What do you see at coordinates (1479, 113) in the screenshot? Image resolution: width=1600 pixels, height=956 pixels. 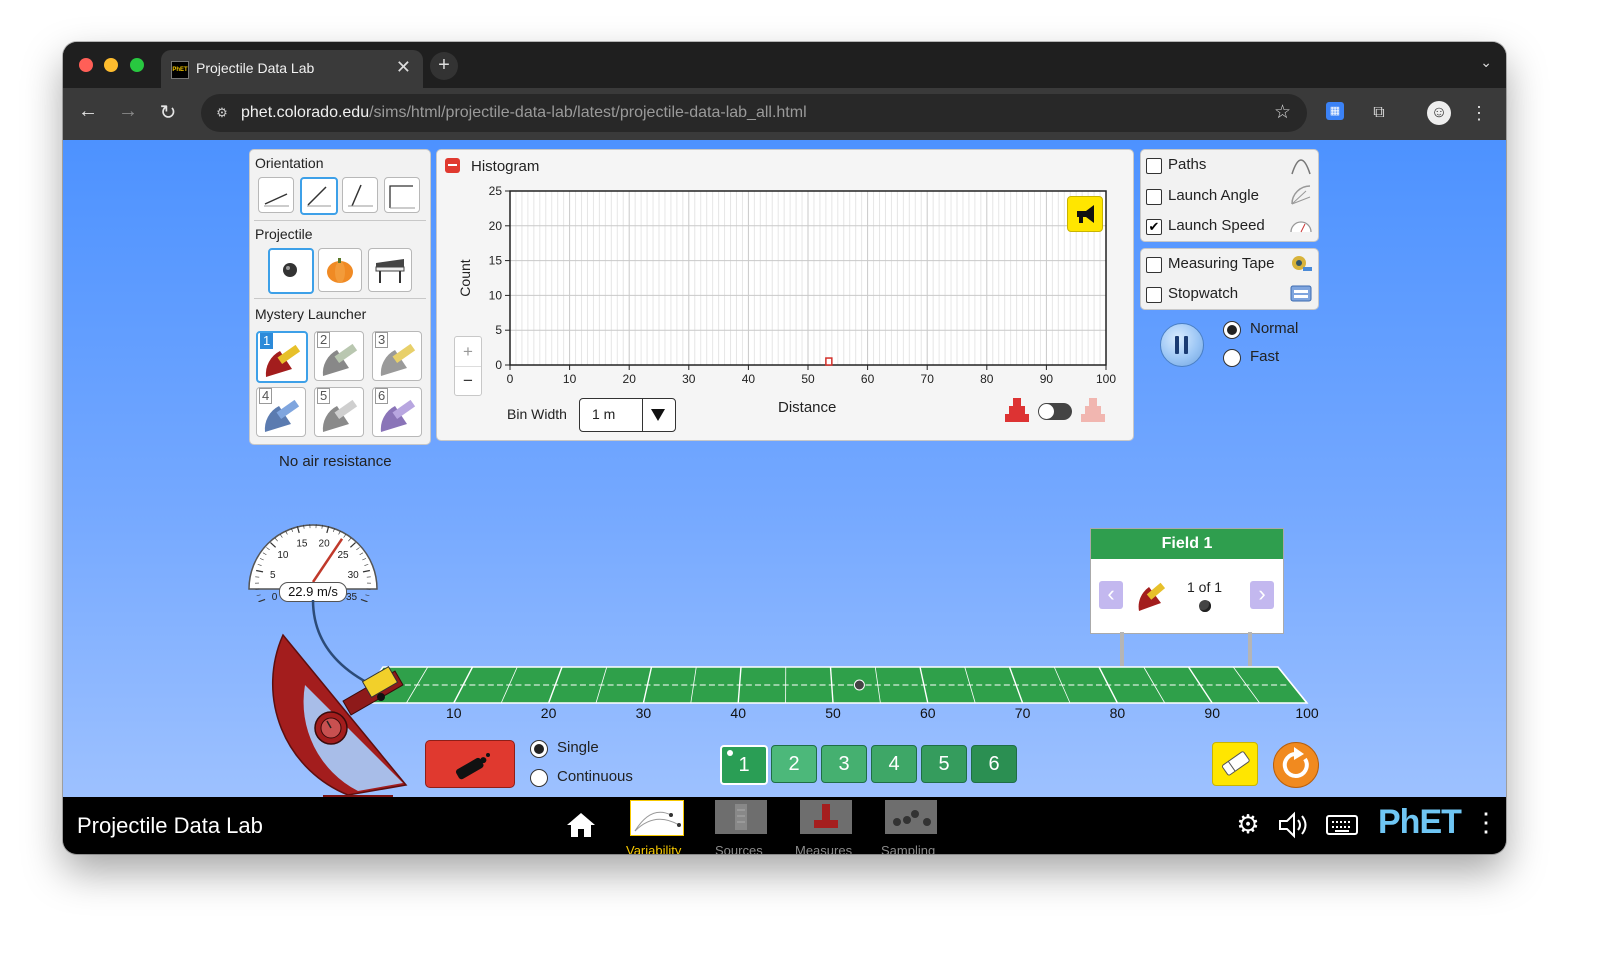 I see `kebab-menu-icon: ⋮` at bounding box center [1479, 113].